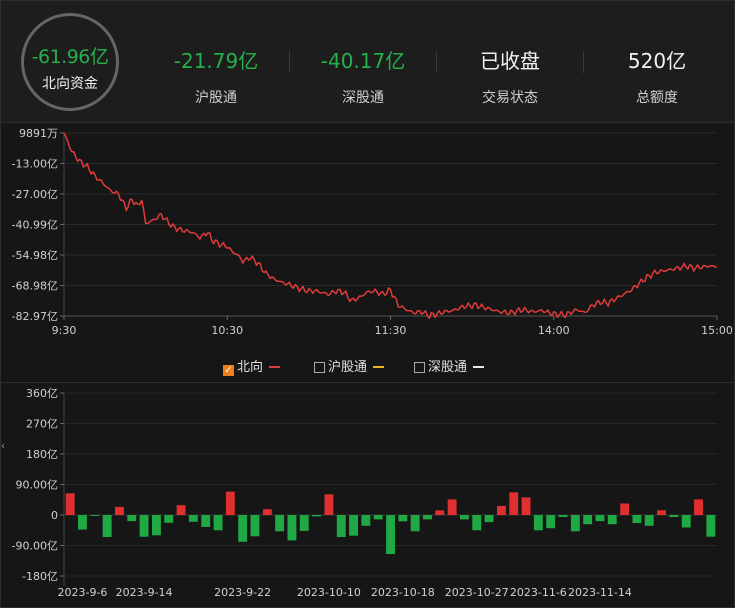 The width and height of the screenshot is (735, 608). Describe the element at coordinates (363, 98) in the screenshot. I see `stat-shenzhen-label: 深股通` at that location.